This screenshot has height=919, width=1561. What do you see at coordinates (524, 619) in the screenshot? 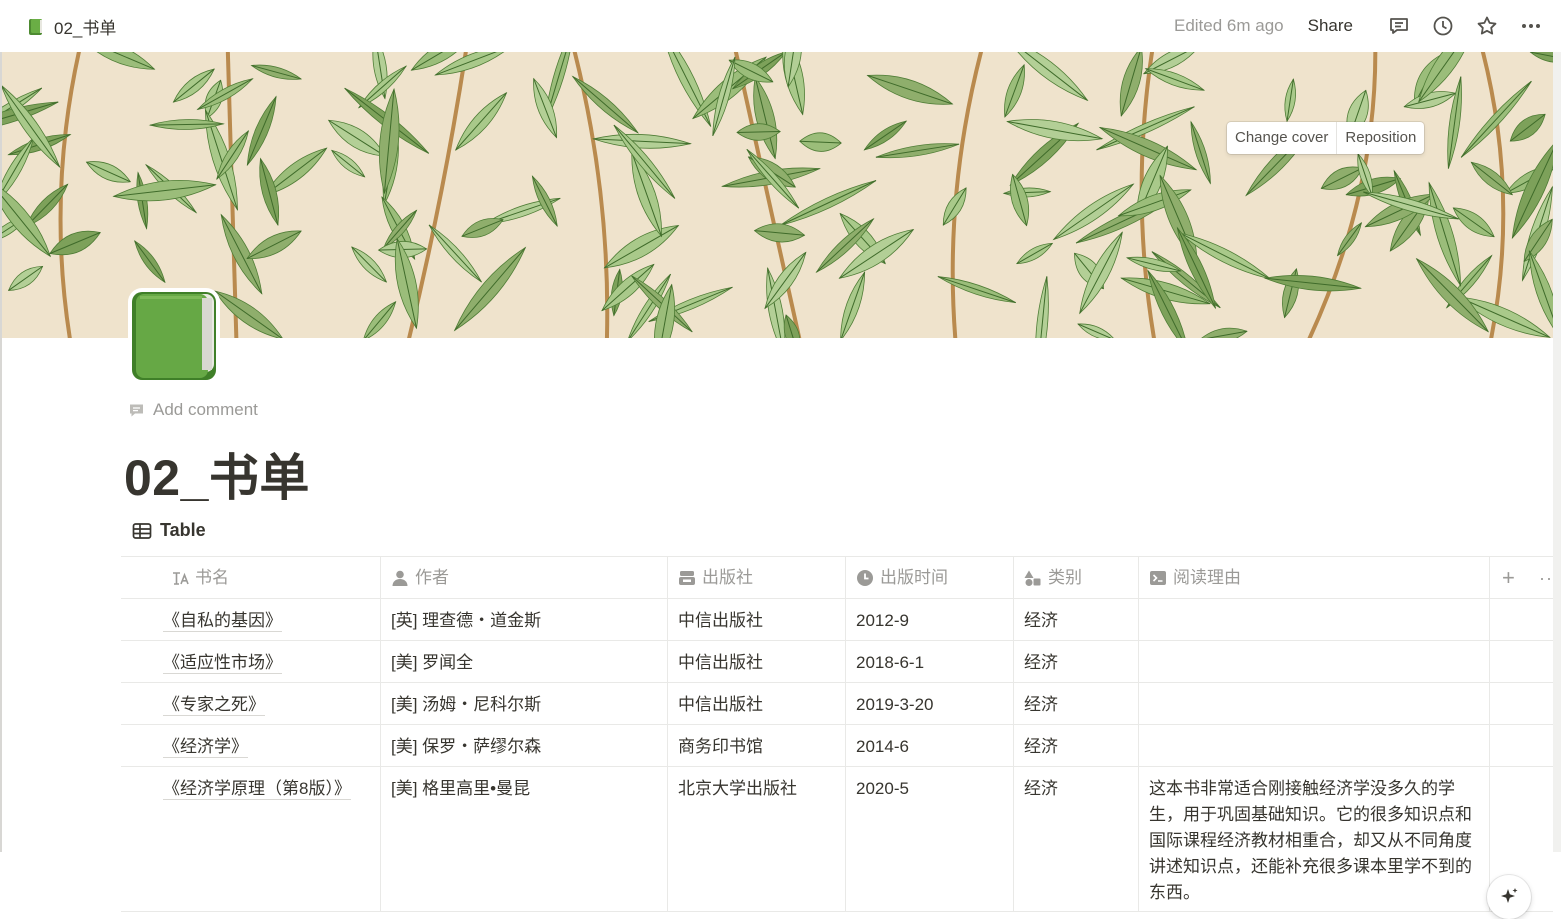
I see `cell-author: [英] 理查德・道金斯` at bounding box center [524, 619].